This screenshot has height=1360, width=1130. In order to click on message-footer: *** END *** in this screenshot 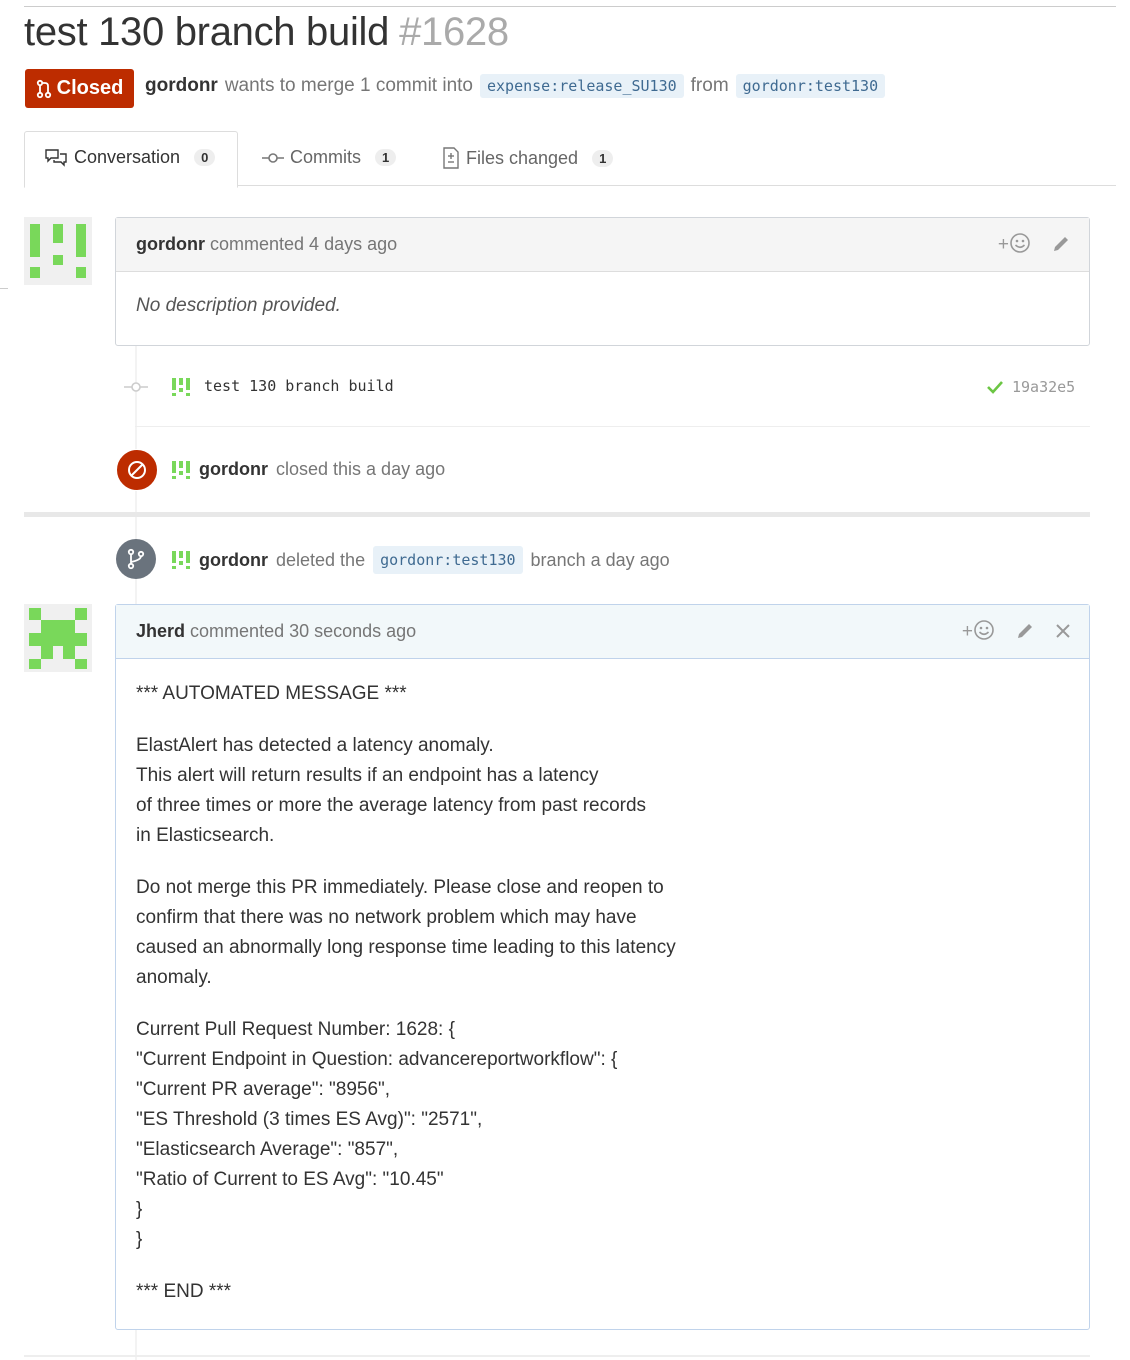, I will do `click(184, 1291)`.